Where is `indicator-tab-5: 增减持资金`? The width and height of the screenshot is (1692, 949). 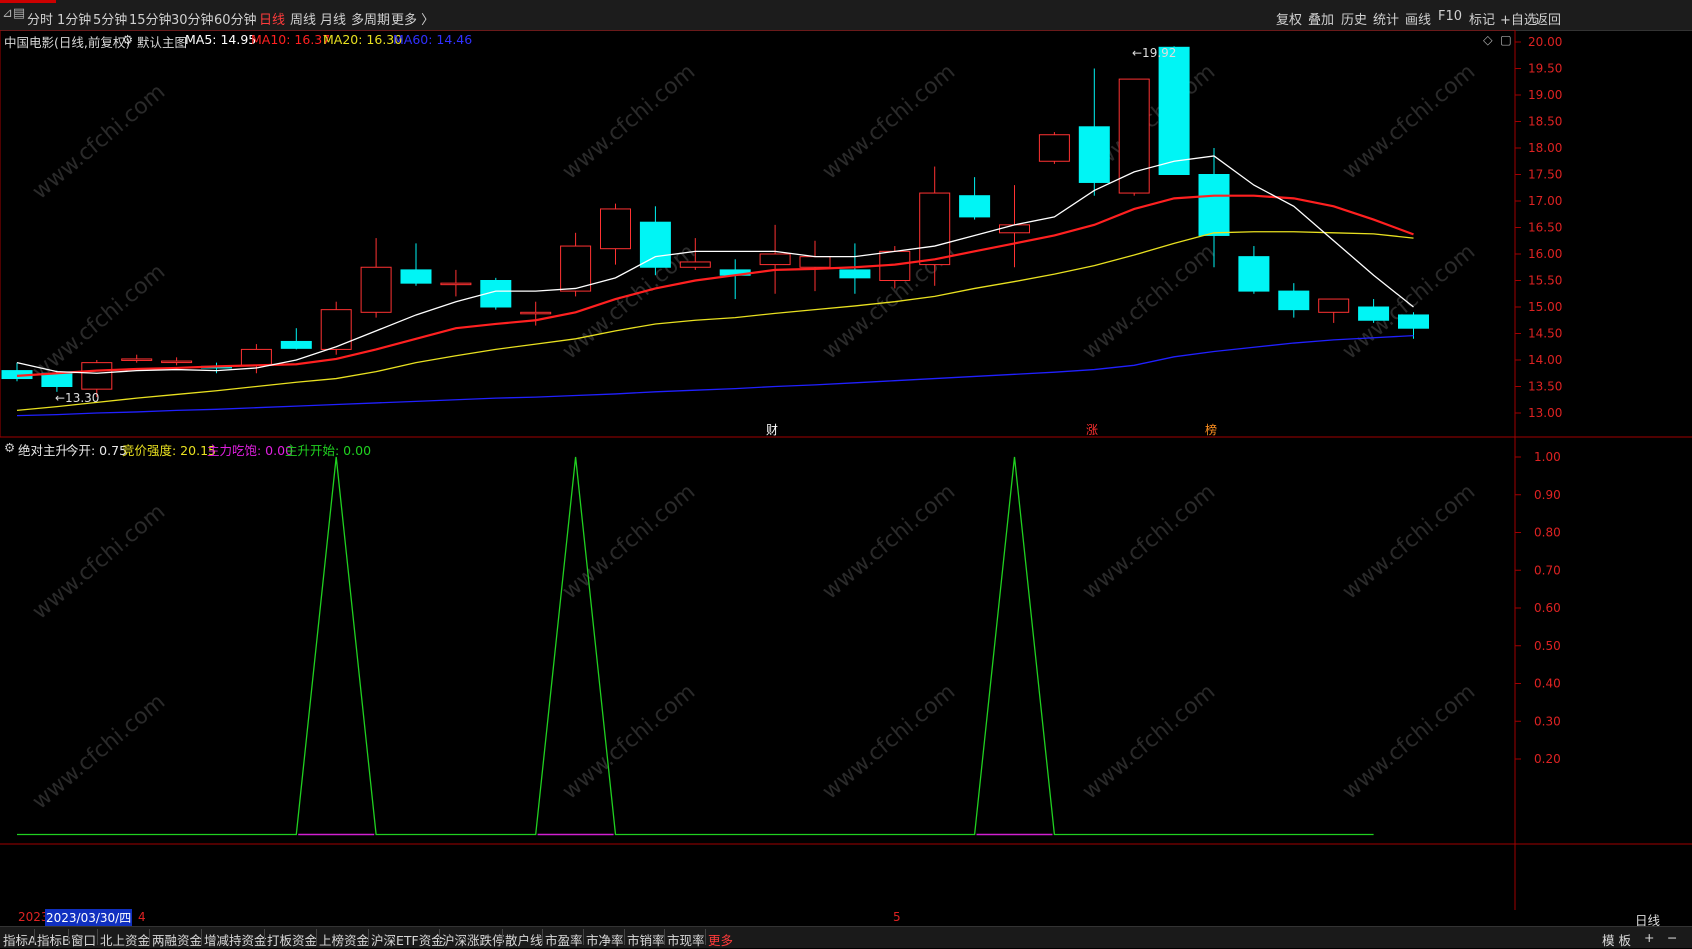 indicator-tab-5: 增减持资金 is located at coordinates (235, 939).